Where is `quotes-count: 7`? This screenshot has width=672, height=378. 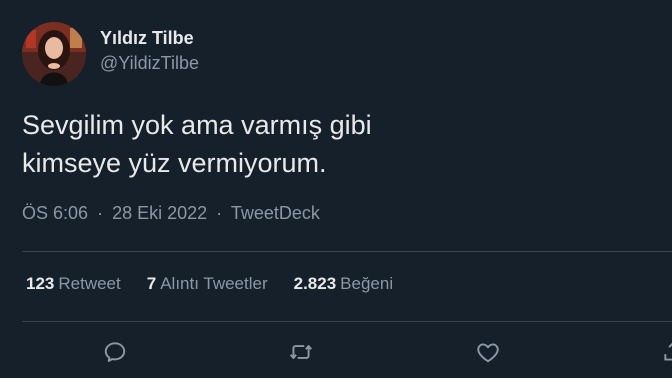 quotes-count: 7 is located at coordinates (151, 283).